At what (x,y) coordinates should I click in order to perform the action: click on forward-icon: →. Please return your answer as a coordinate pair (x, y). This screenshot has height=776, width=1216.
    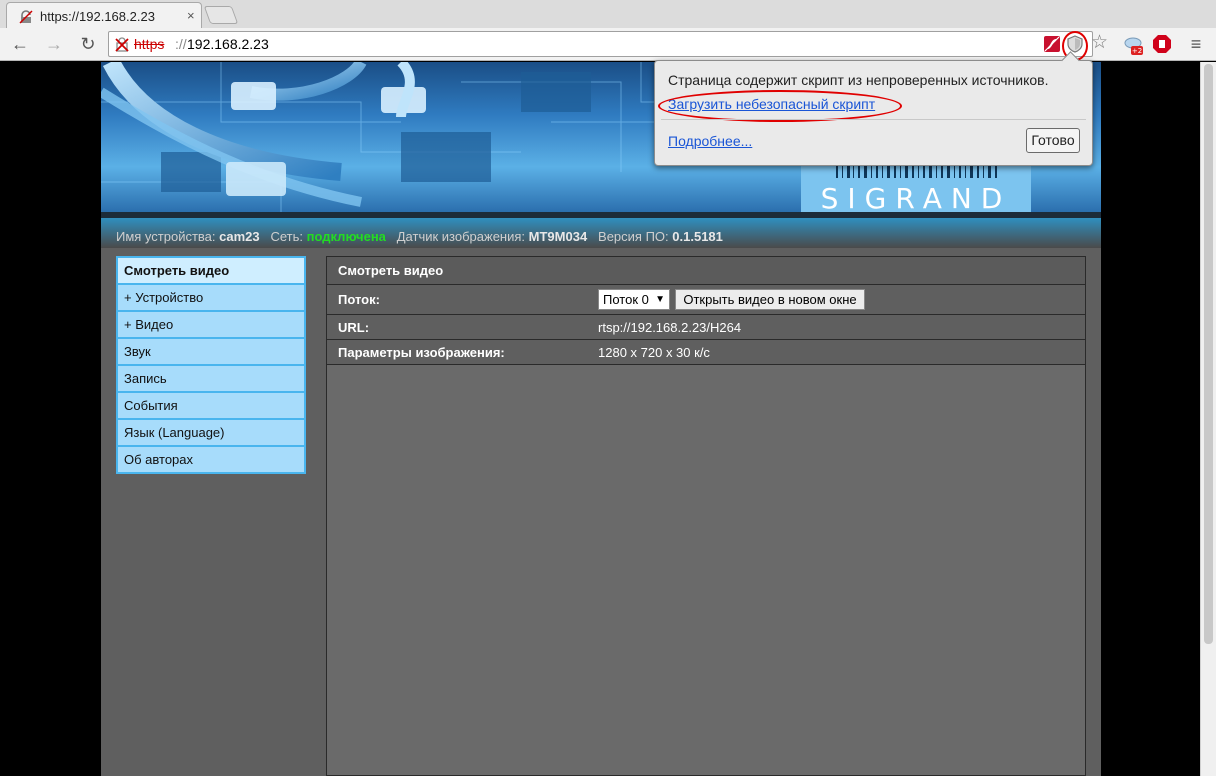
    Looking at the image, I should click on (54, 44).